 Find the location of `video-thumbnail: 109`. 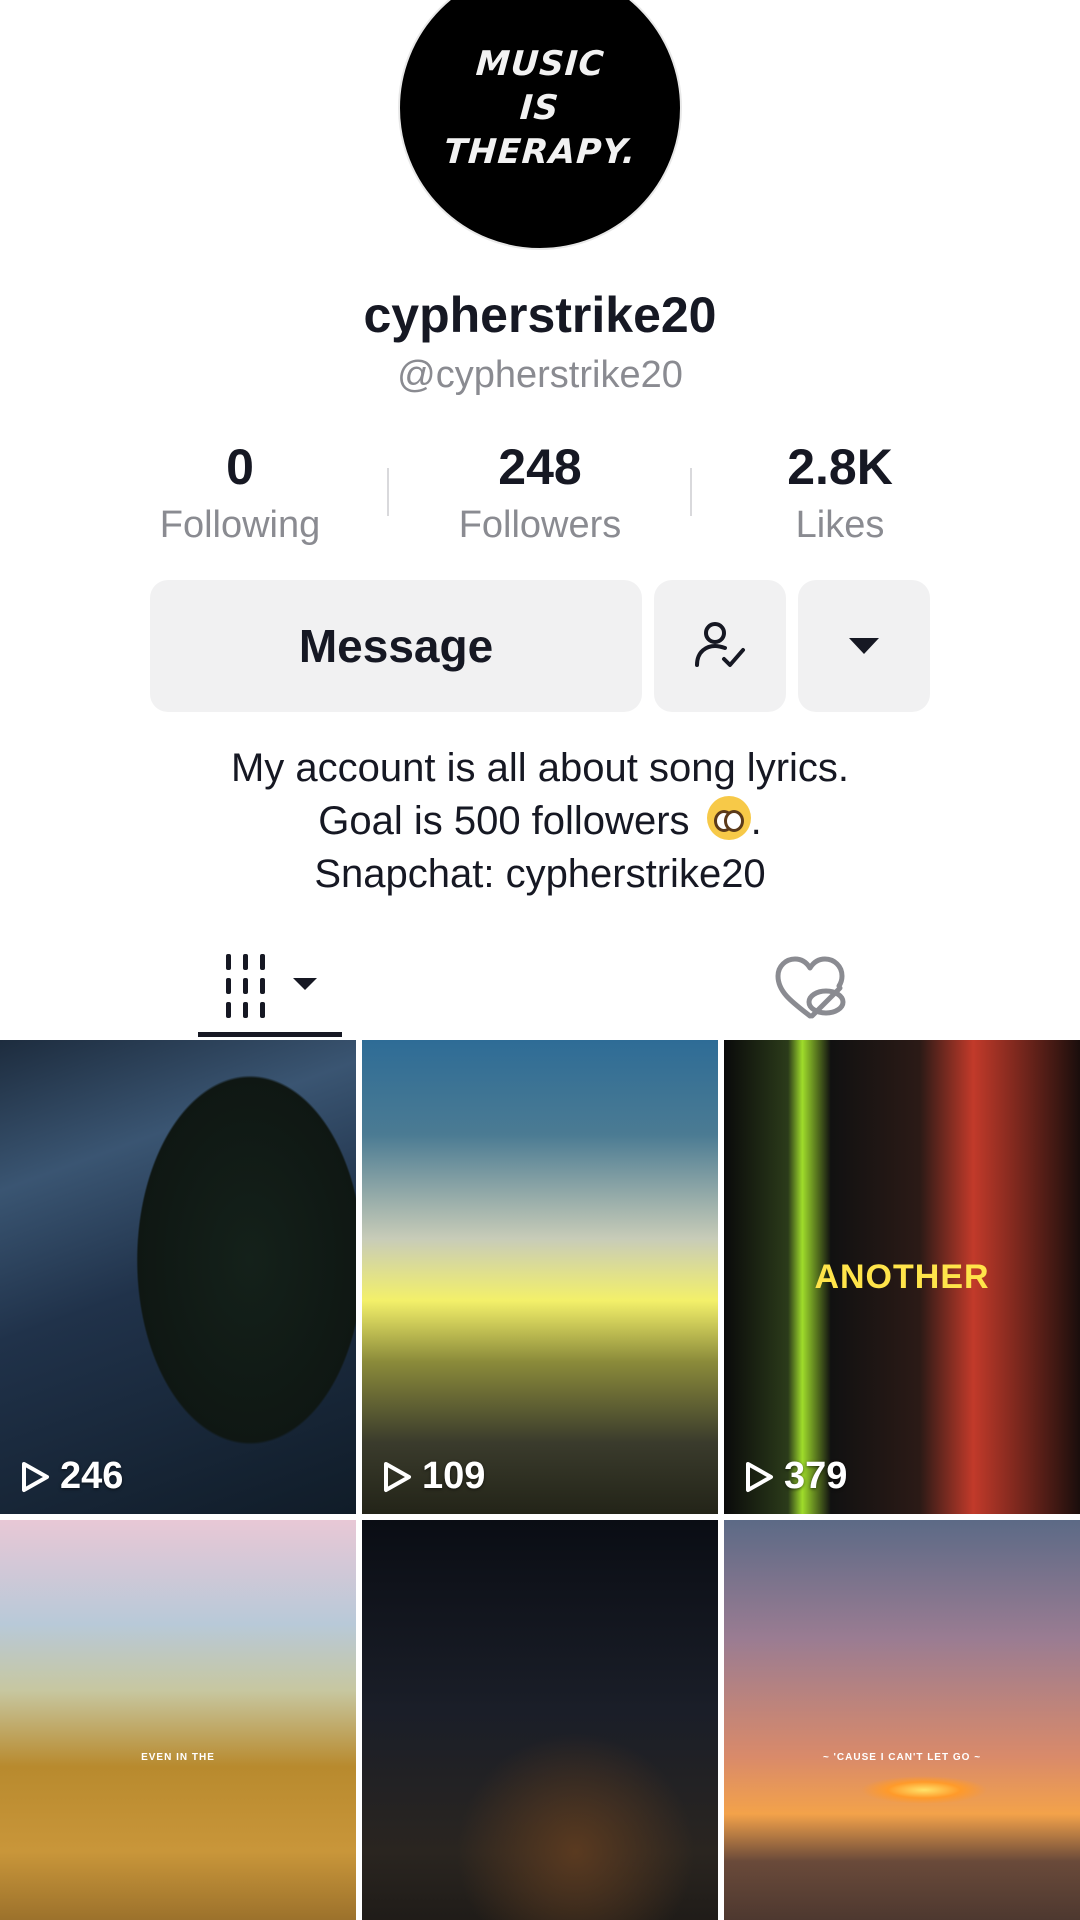

video-thumbnail: 109 is located at coordinates (540, 1277).